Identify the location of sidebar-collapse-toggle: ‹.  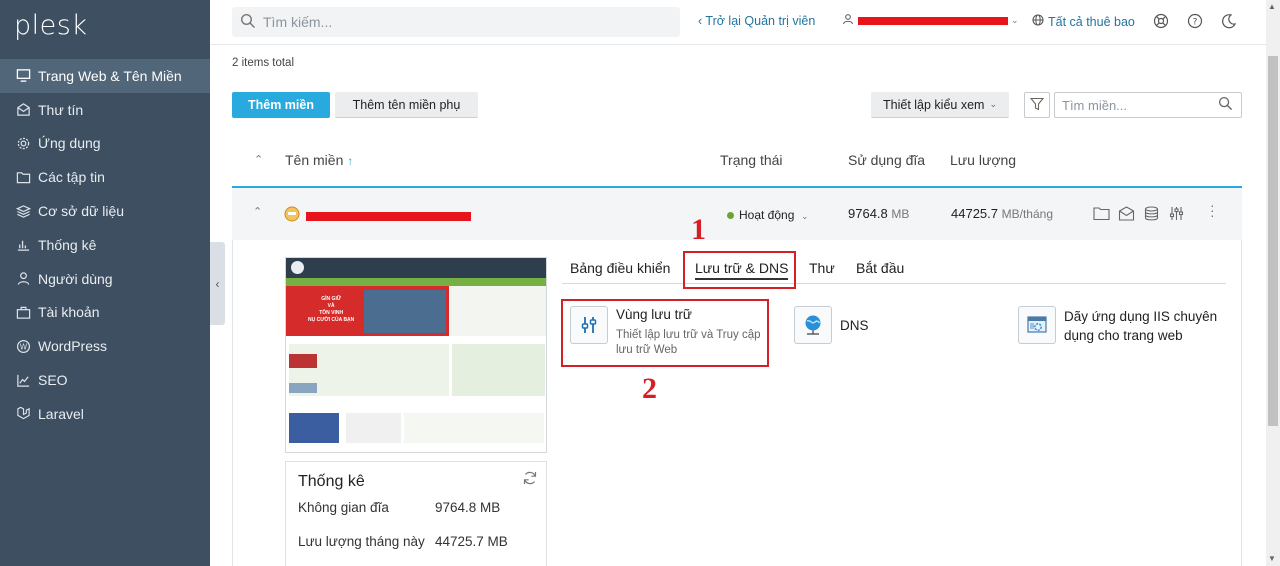
(217, 283).